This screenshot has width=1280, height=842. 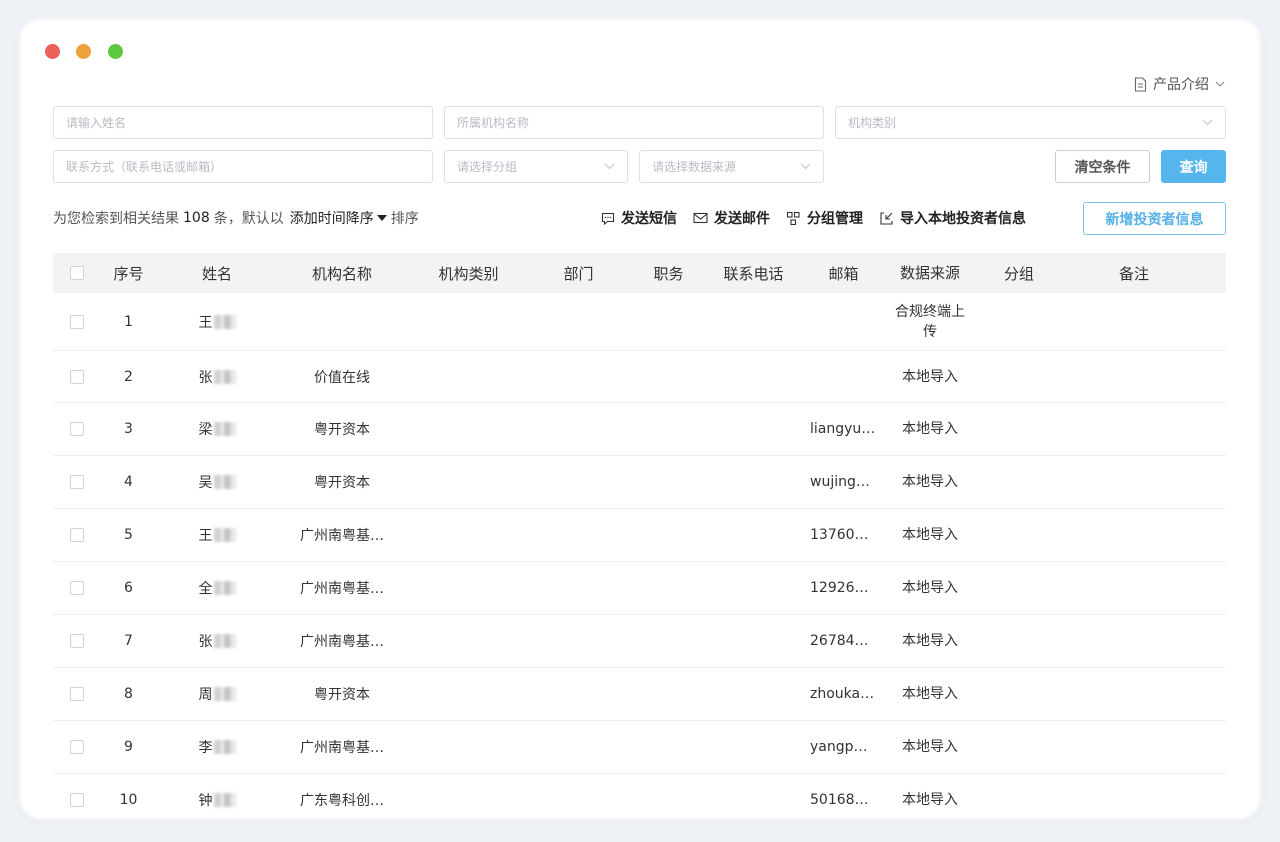 What do you see at coordinates (217, 429) in the screenshot?
I see `name-cell: 梁` at bounding box center [217, 429].